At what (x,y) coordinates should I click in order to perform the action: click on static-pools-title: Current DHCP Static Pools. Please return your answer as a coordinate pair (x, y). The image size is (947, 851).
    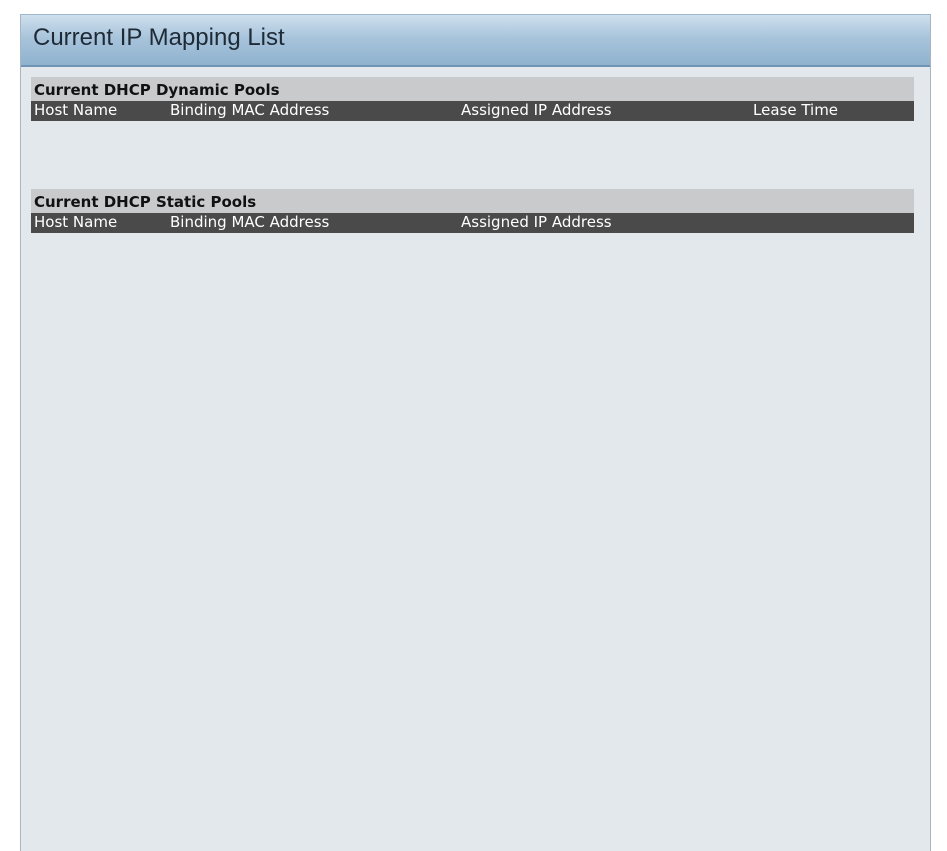
    Looking at the image, I should click on (472, 201).